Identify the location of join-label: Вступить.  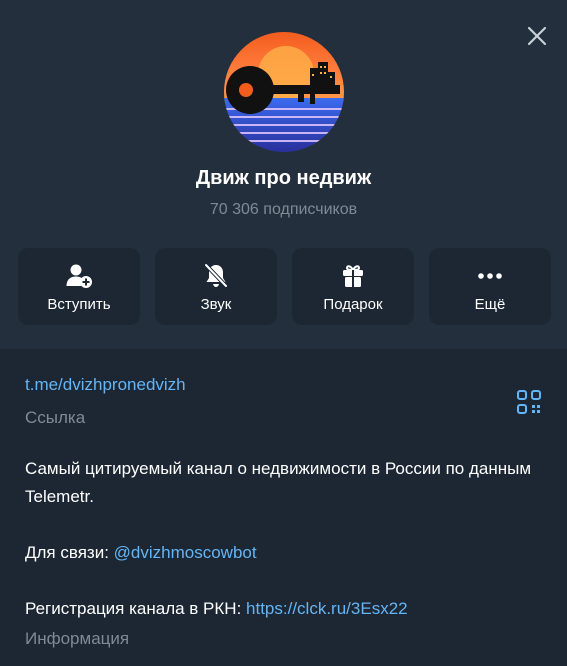
(79, 304).